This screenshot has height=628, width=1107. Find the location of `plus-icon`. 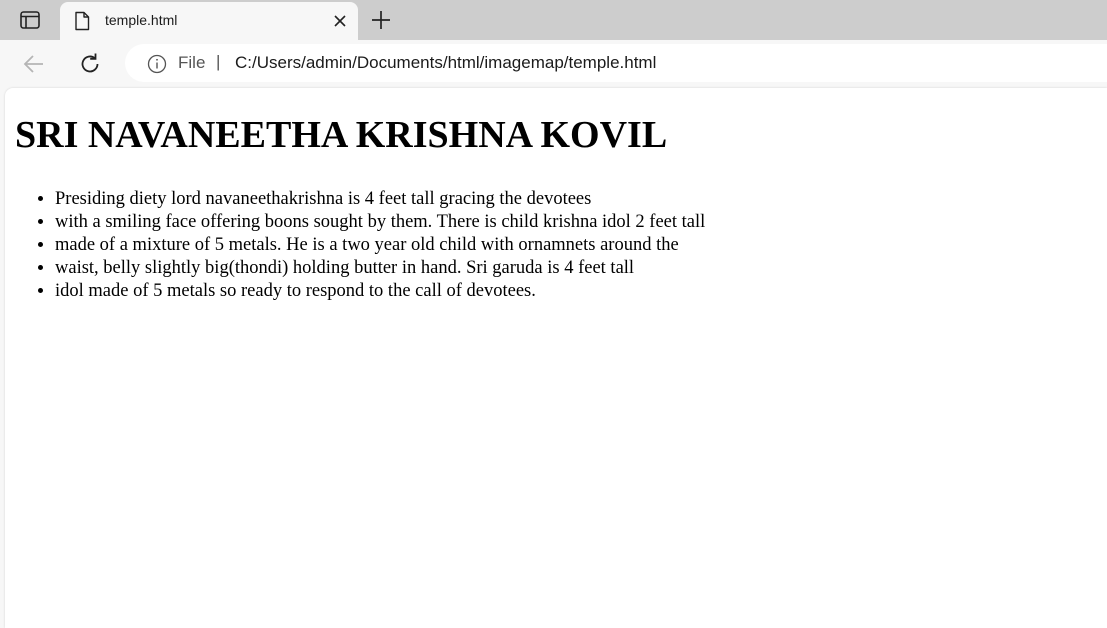

plus-icon is located at coordinates (381, 20).